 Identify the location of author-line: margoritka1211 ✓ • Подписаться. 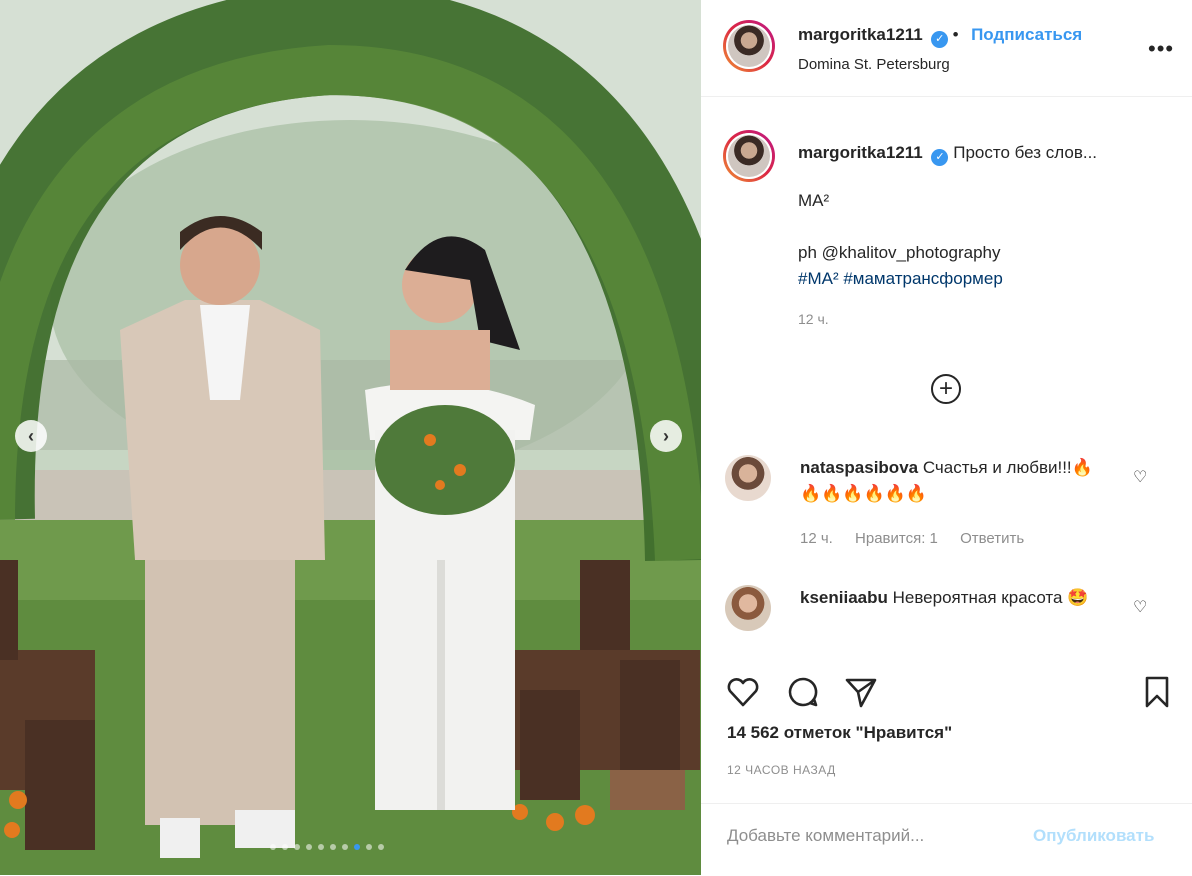
(940, 36).